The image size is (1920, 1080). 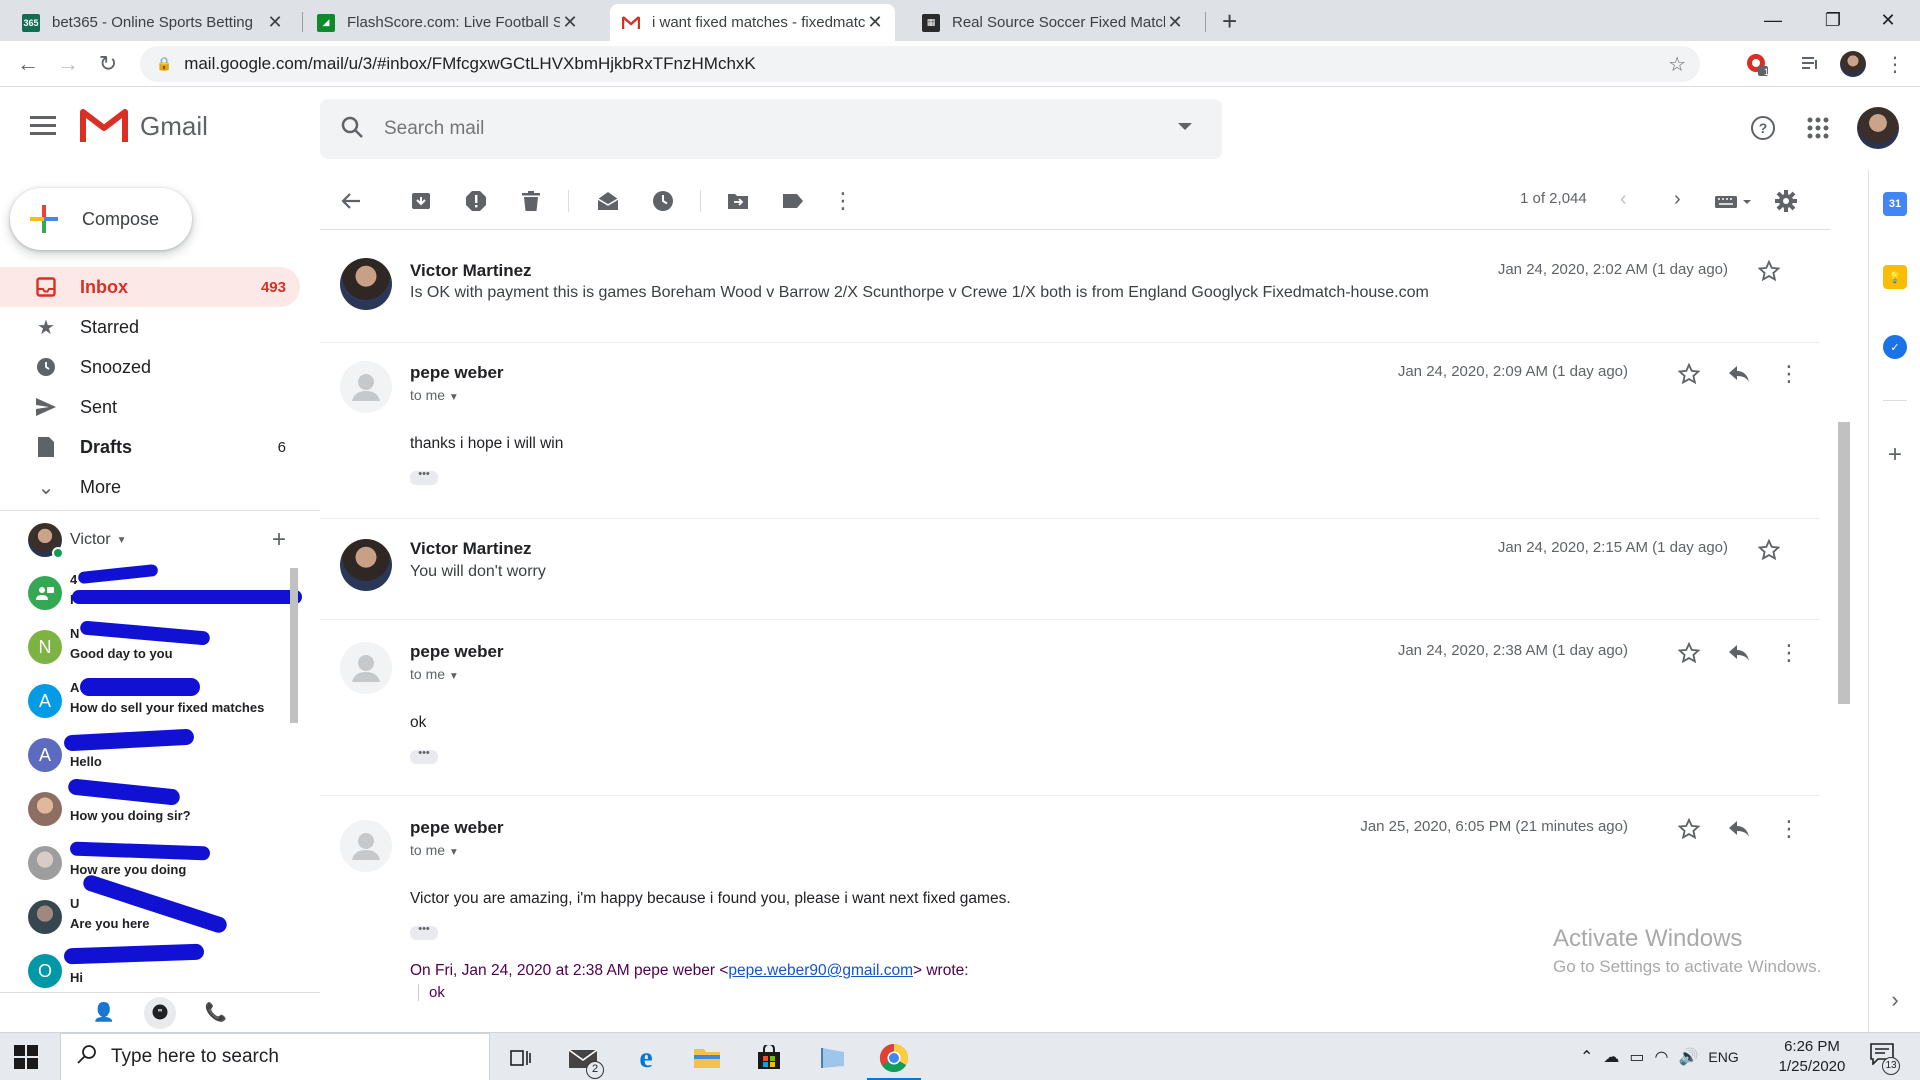 What do you see at coordinates (160, 908) in the screenshot?
I see `chat-item: U Are you here` at bounding box center [160, 908].